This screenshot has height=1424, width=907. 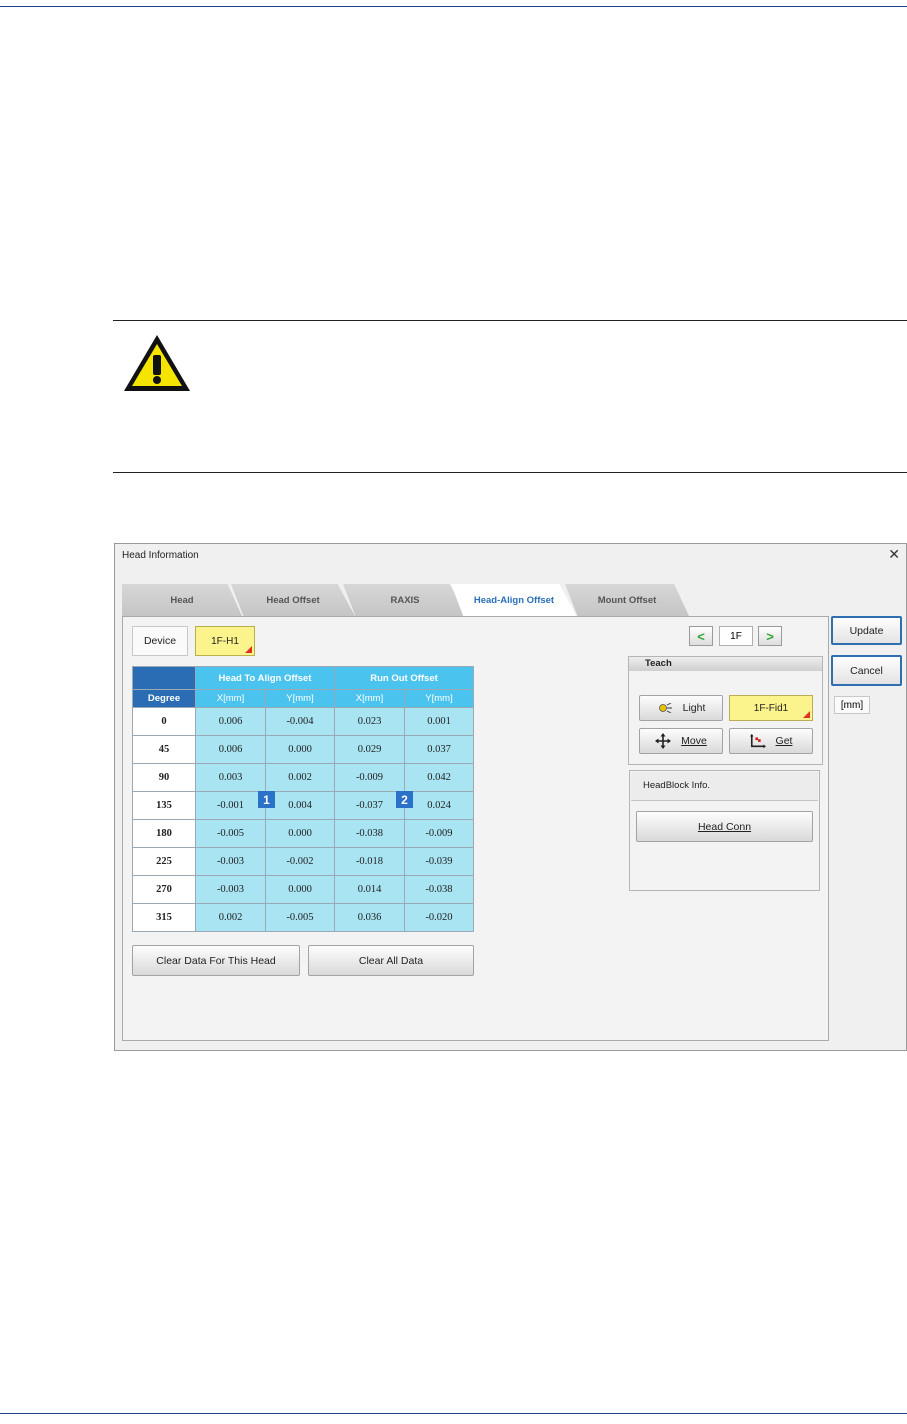 I want to click on get-label: Get, so click(x=784, y=741).